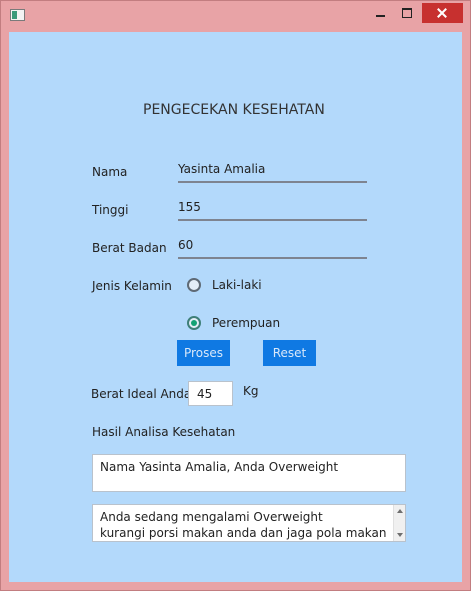 Image resolution: width=471 pixels, height=591 pixels. Describe the element at coordinates (380, 13) in the screenshot. I see `minimize-button` at that location.